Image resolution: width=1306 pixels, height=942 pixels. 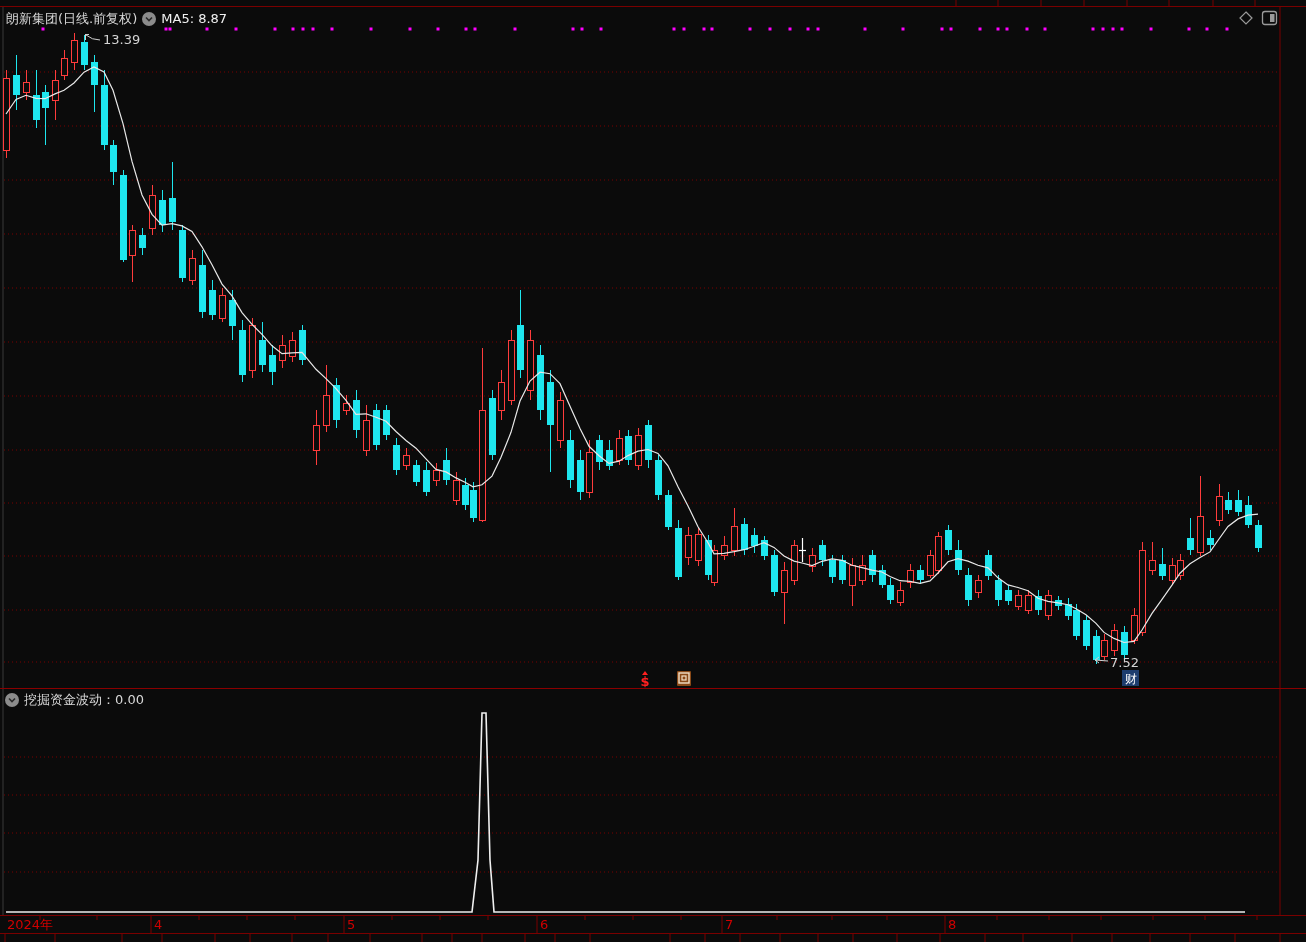 I want to click on finance-tag: 财, so click(x=1130, y=678).